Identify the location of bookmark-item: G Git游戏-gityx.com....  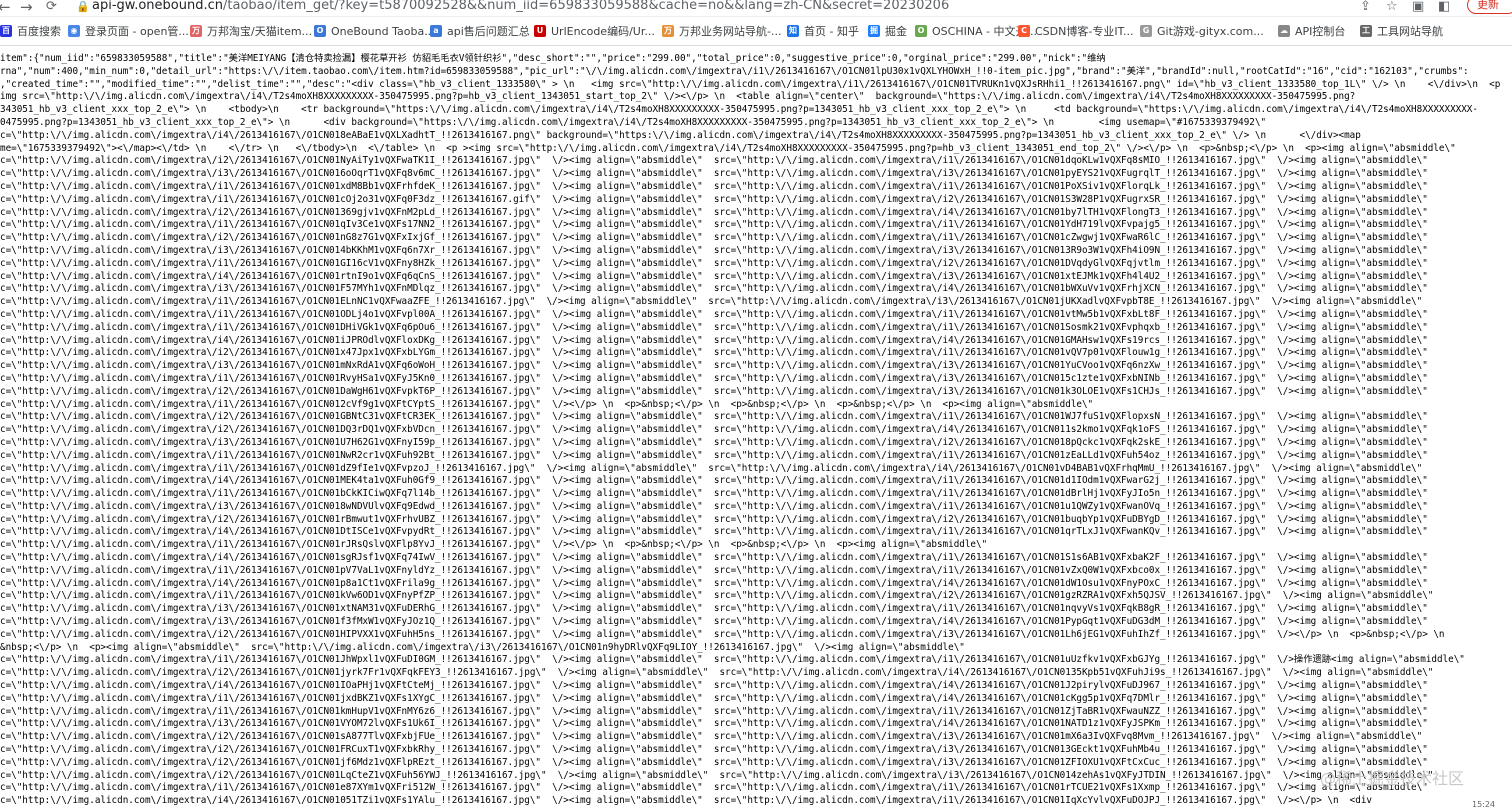
(1202, 31).